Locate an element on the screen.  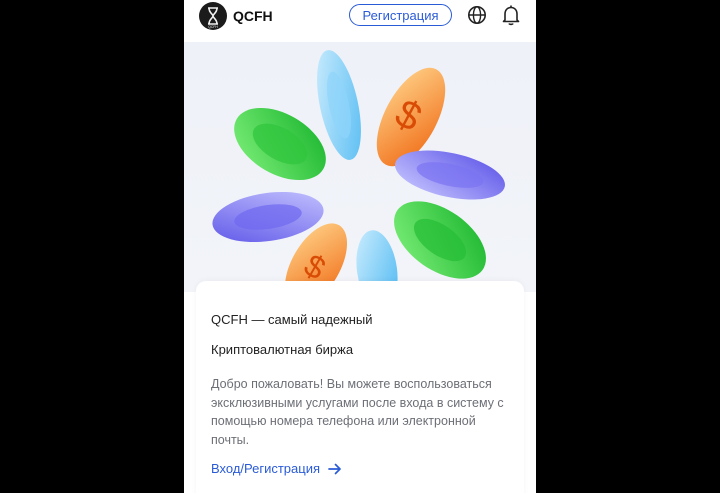
hourglass-logo-icon: QCFH is located at coordinates (213, 18).